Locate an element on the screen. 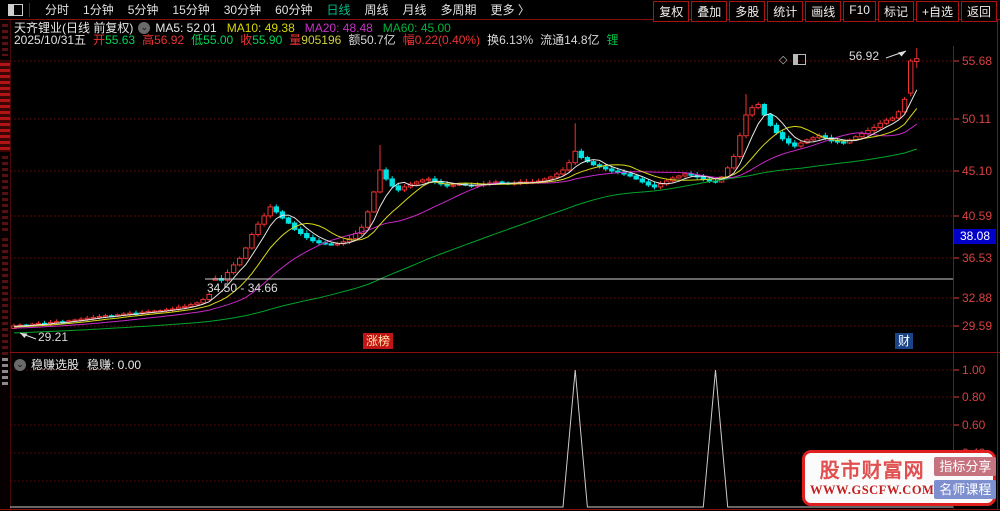 The width and height of the screenshot is (1000, 511). high-annotation: 56.92 is located at coordinates (864, 56).